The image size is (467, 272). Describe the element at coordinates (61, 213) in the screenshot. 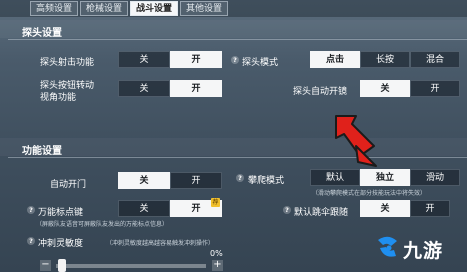

I see `marker-label: 万能标点键` at that location.